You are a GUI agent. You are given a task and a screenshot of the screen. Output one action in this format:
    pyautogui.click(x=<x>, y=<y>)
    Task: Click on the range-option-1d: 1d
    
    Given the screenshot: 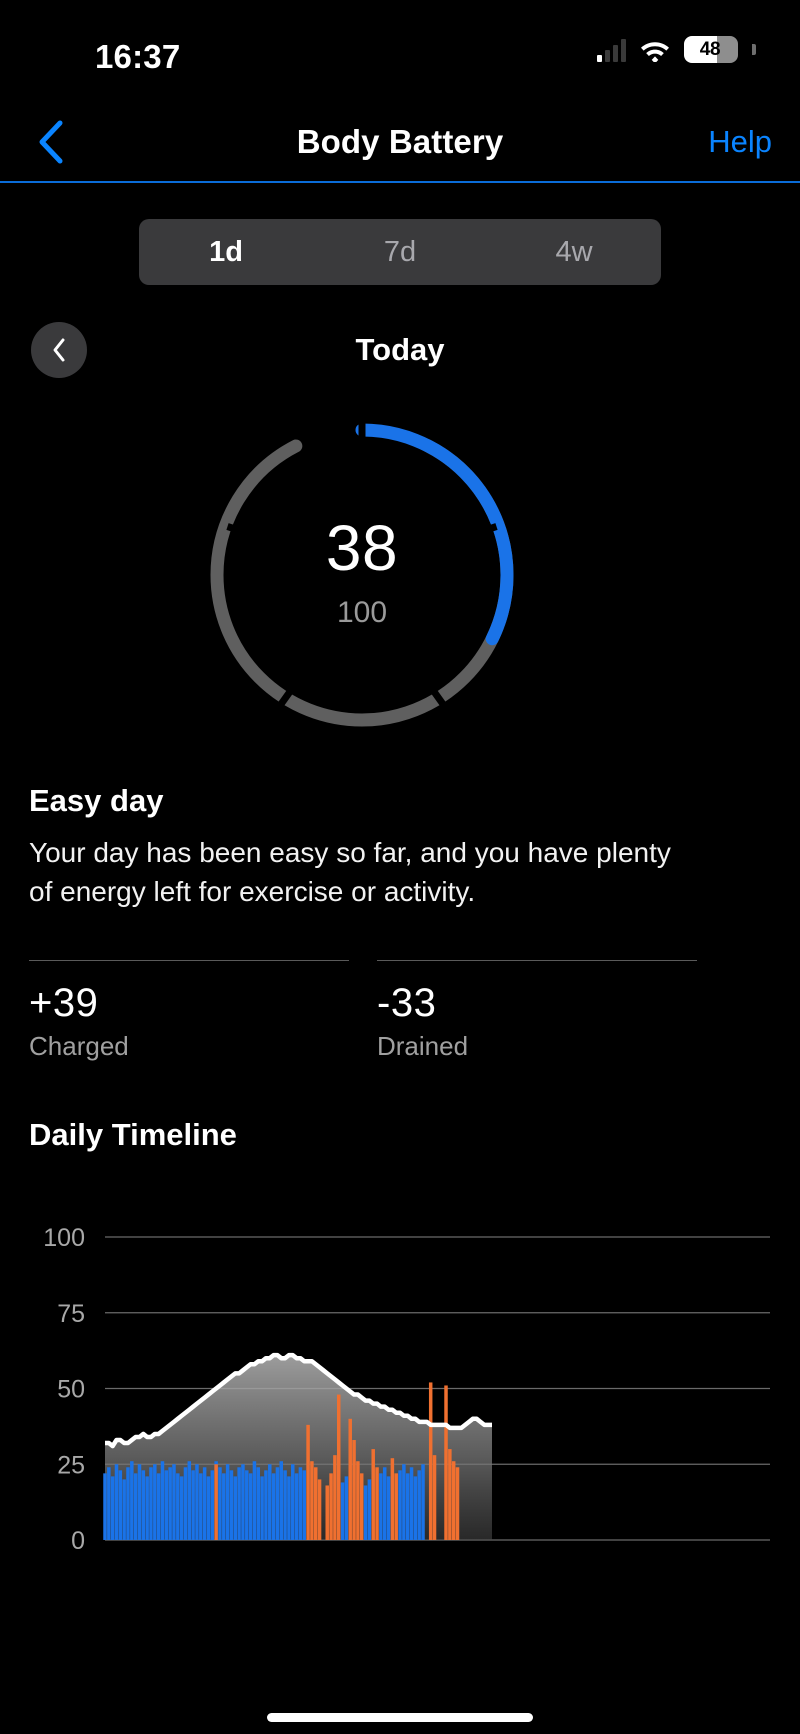 What is the action you would take?
    pyautogui.click(x=226, y=252)
    